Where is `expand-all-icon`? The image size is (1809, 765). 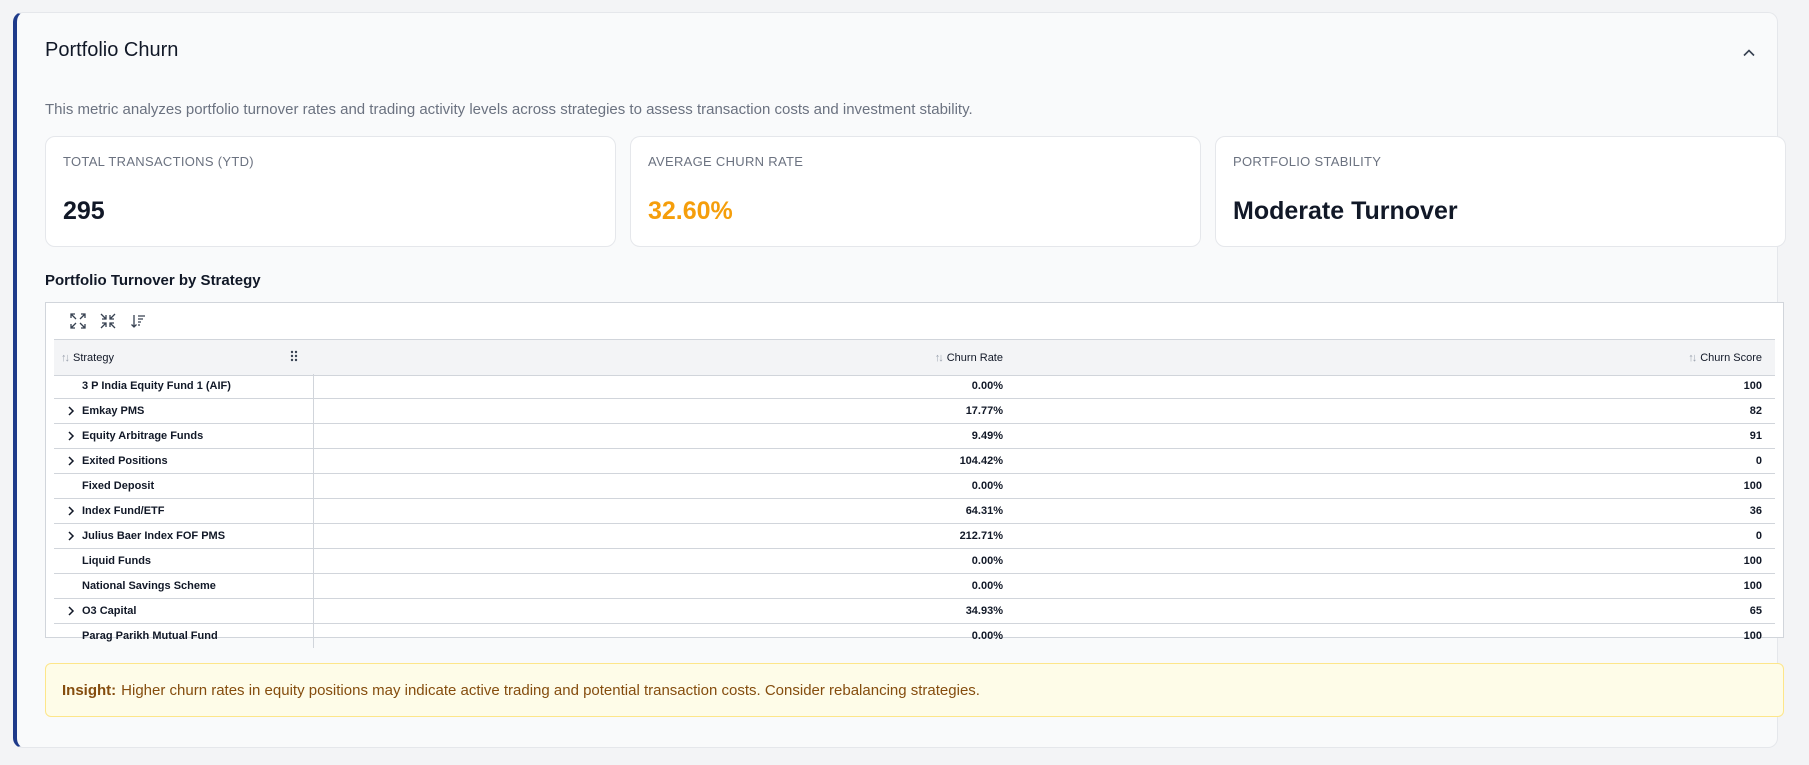 expand-all-icon is located at coordinates (78, 321).